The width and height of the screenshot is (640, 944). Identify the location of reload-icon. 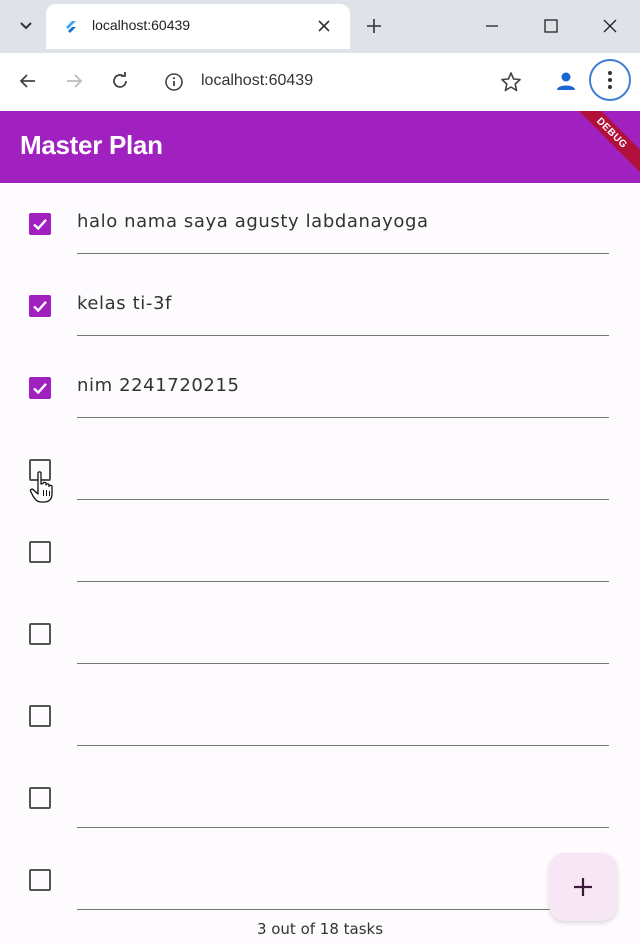
(120, 81).